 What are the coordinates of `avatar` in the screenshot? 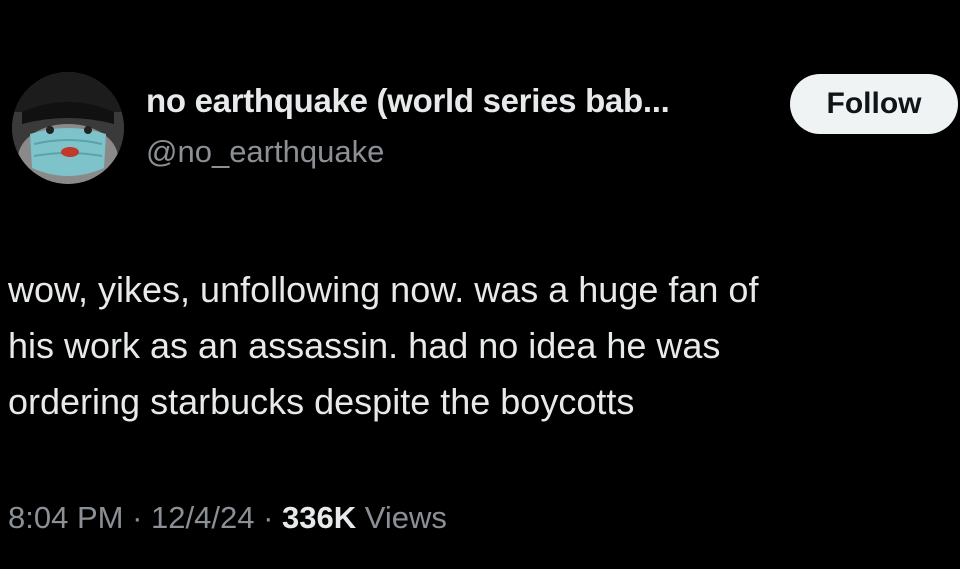 It's located at (68, 128).